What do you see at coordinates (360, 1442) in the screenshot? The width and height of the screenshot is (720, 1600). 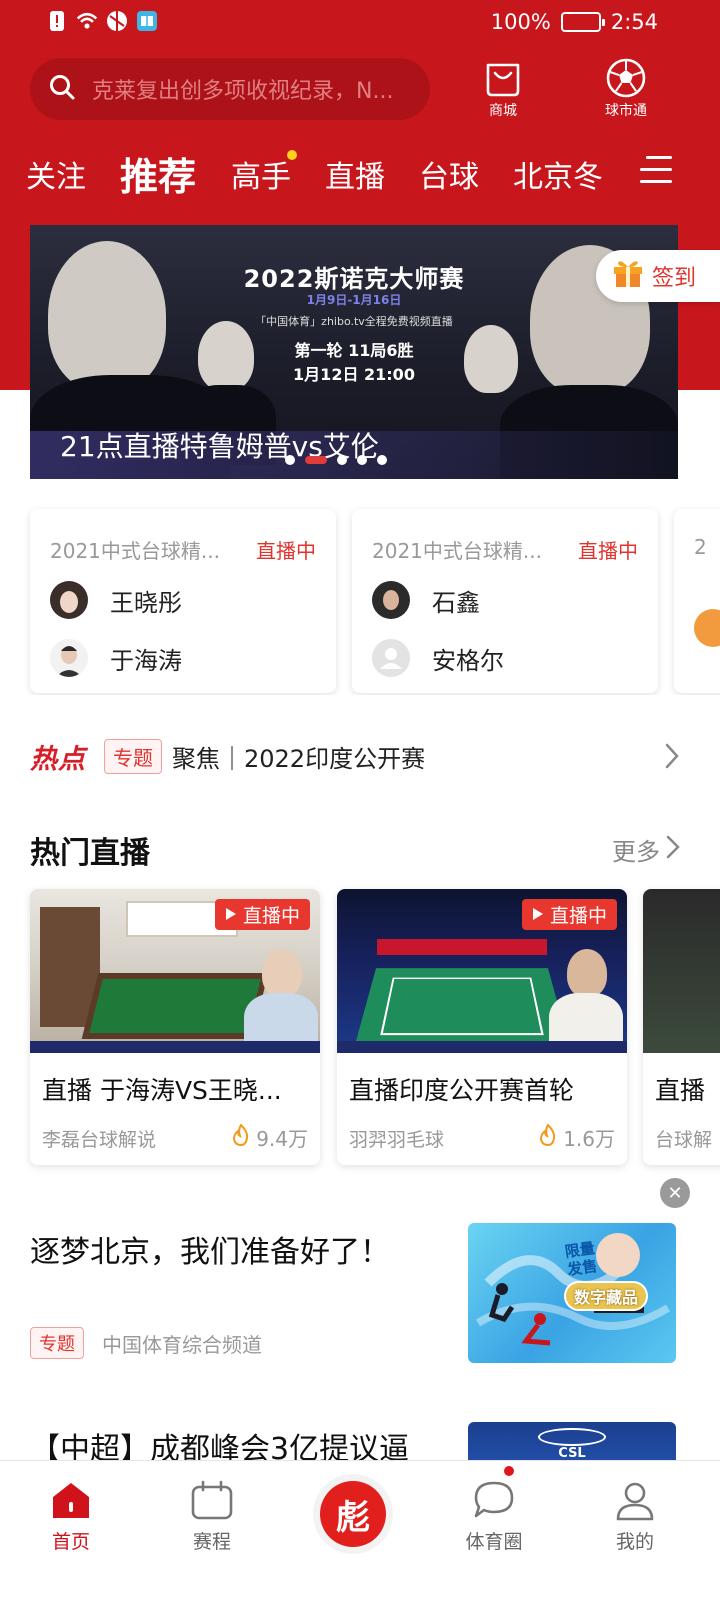 I see `article-card: 【中超】成都峰会3亿提议逼 CSL` at bounding box center [360, 1442].